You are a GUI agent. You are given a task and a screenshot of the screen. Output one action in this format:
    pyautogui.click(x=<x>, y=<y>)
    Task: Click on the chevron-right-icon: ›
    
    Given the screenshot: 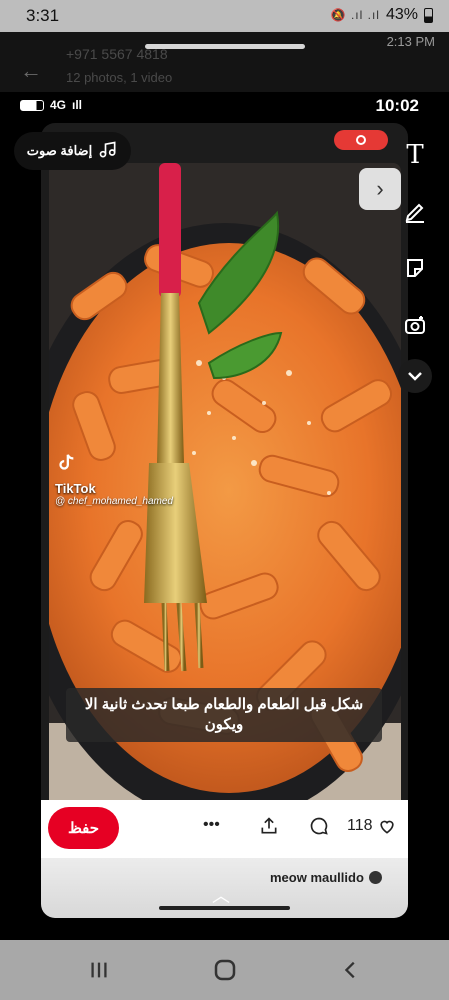 What is the action you would take?
    pyautogui.click(x=380, y=188)
    